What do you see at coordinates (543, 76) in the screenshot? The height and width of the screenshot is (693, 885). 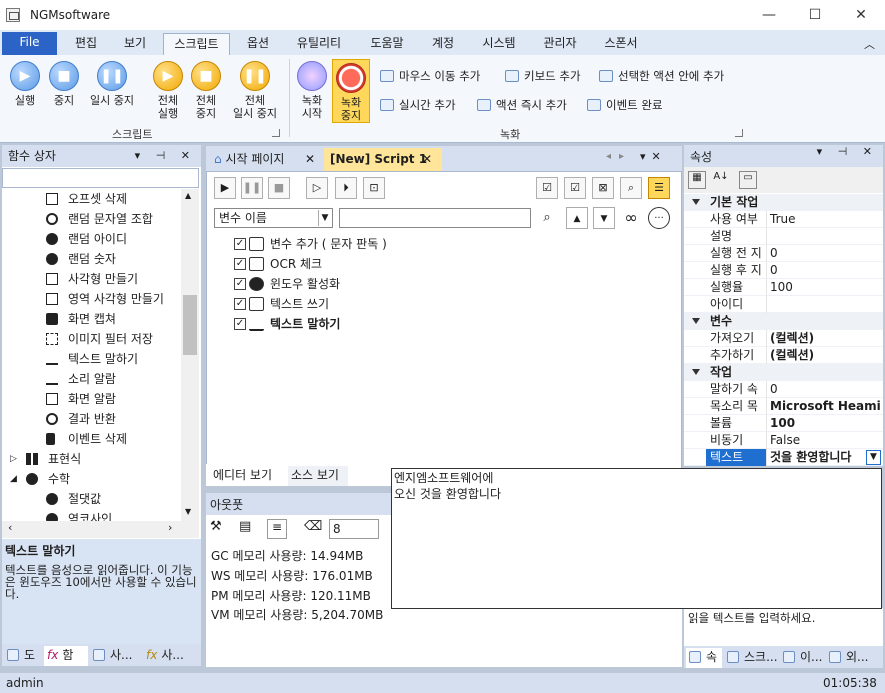 I see `add-keyboard-button: 키보드 추가` at bounding box center [543, 76].